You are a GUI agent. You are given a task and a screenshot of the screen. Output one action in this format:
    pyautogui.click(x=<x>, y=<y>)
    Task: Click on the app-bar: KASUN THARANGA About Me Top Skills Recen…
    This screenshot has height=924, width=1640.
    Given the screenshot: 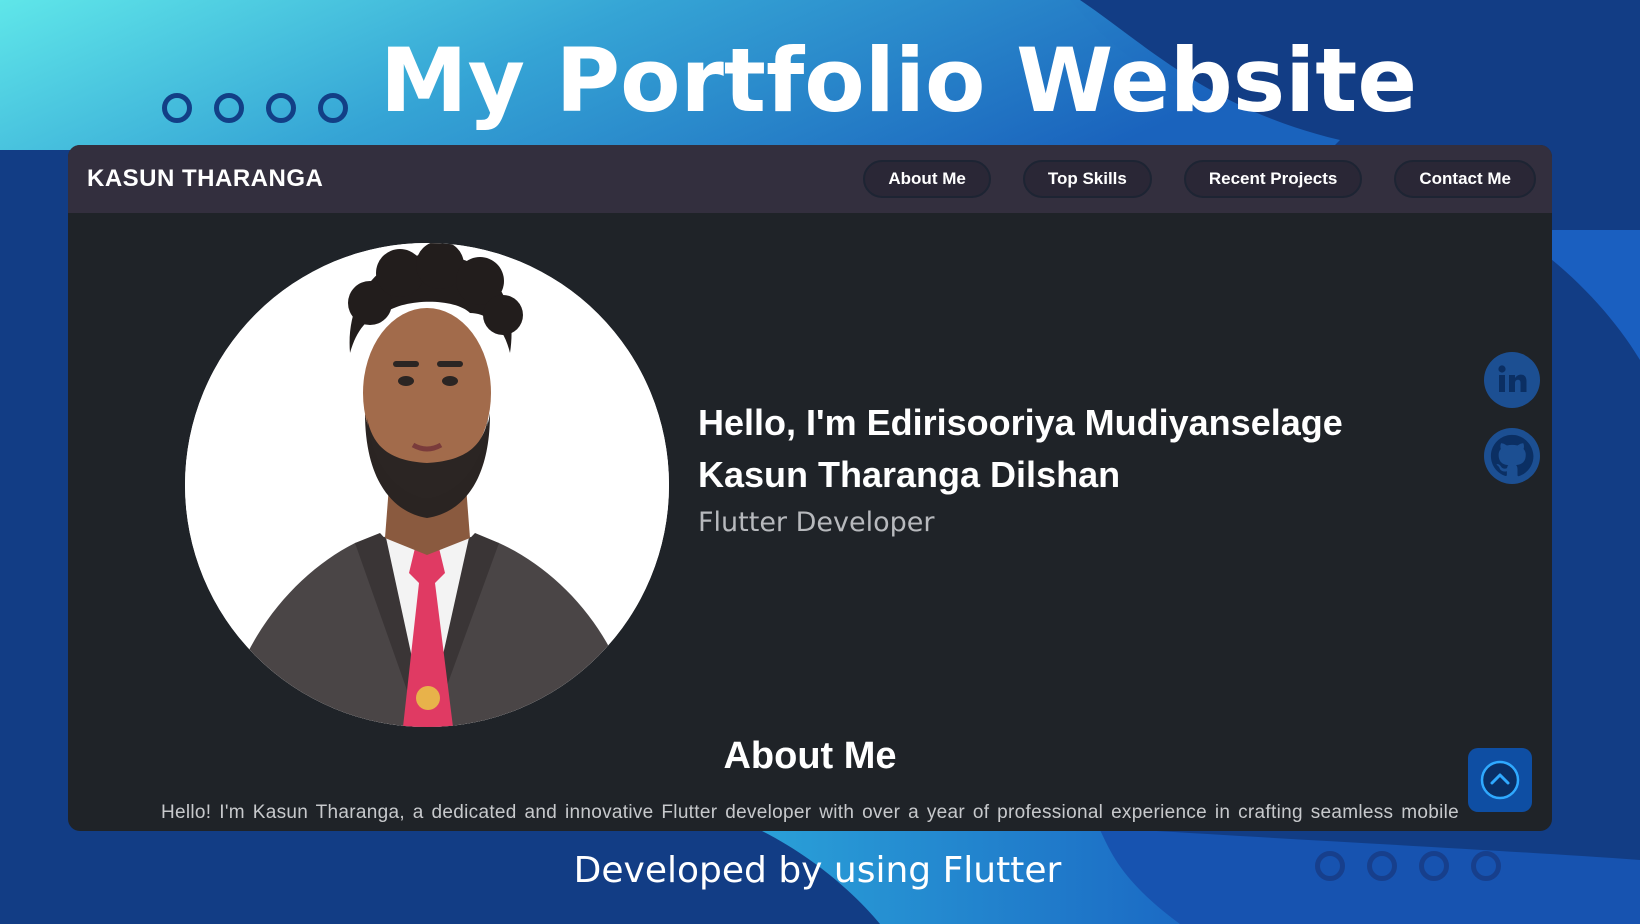 What is the action you would take?
    pyautogui.click(x=810, y=179)
    